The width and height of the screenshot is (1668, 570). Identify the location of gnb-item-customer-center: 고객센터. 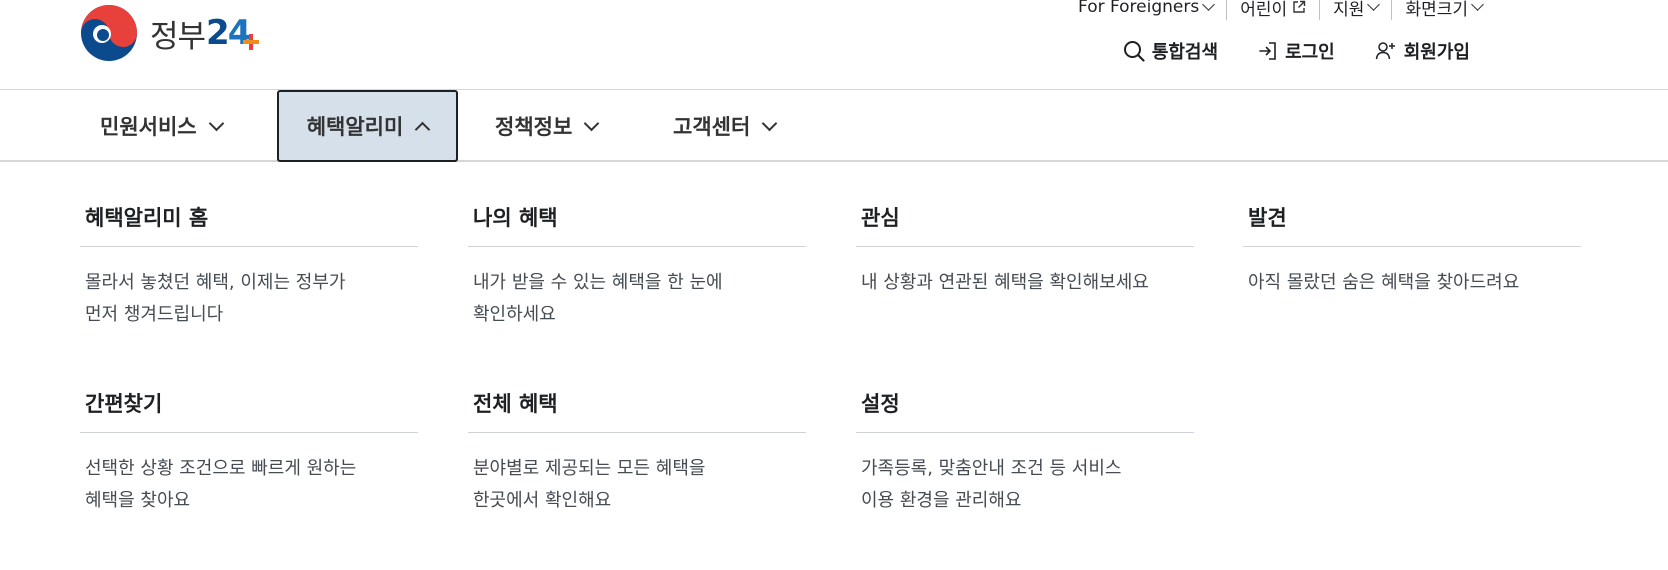
(725, 126).